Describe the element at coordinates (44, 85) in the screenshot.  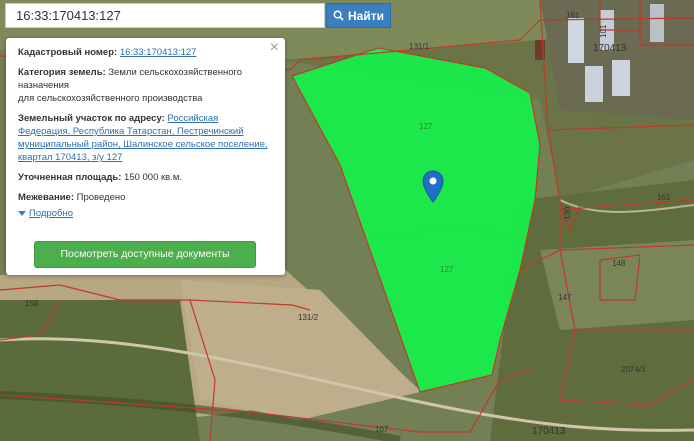
I see `land-category-value-2: назначения` at that location.